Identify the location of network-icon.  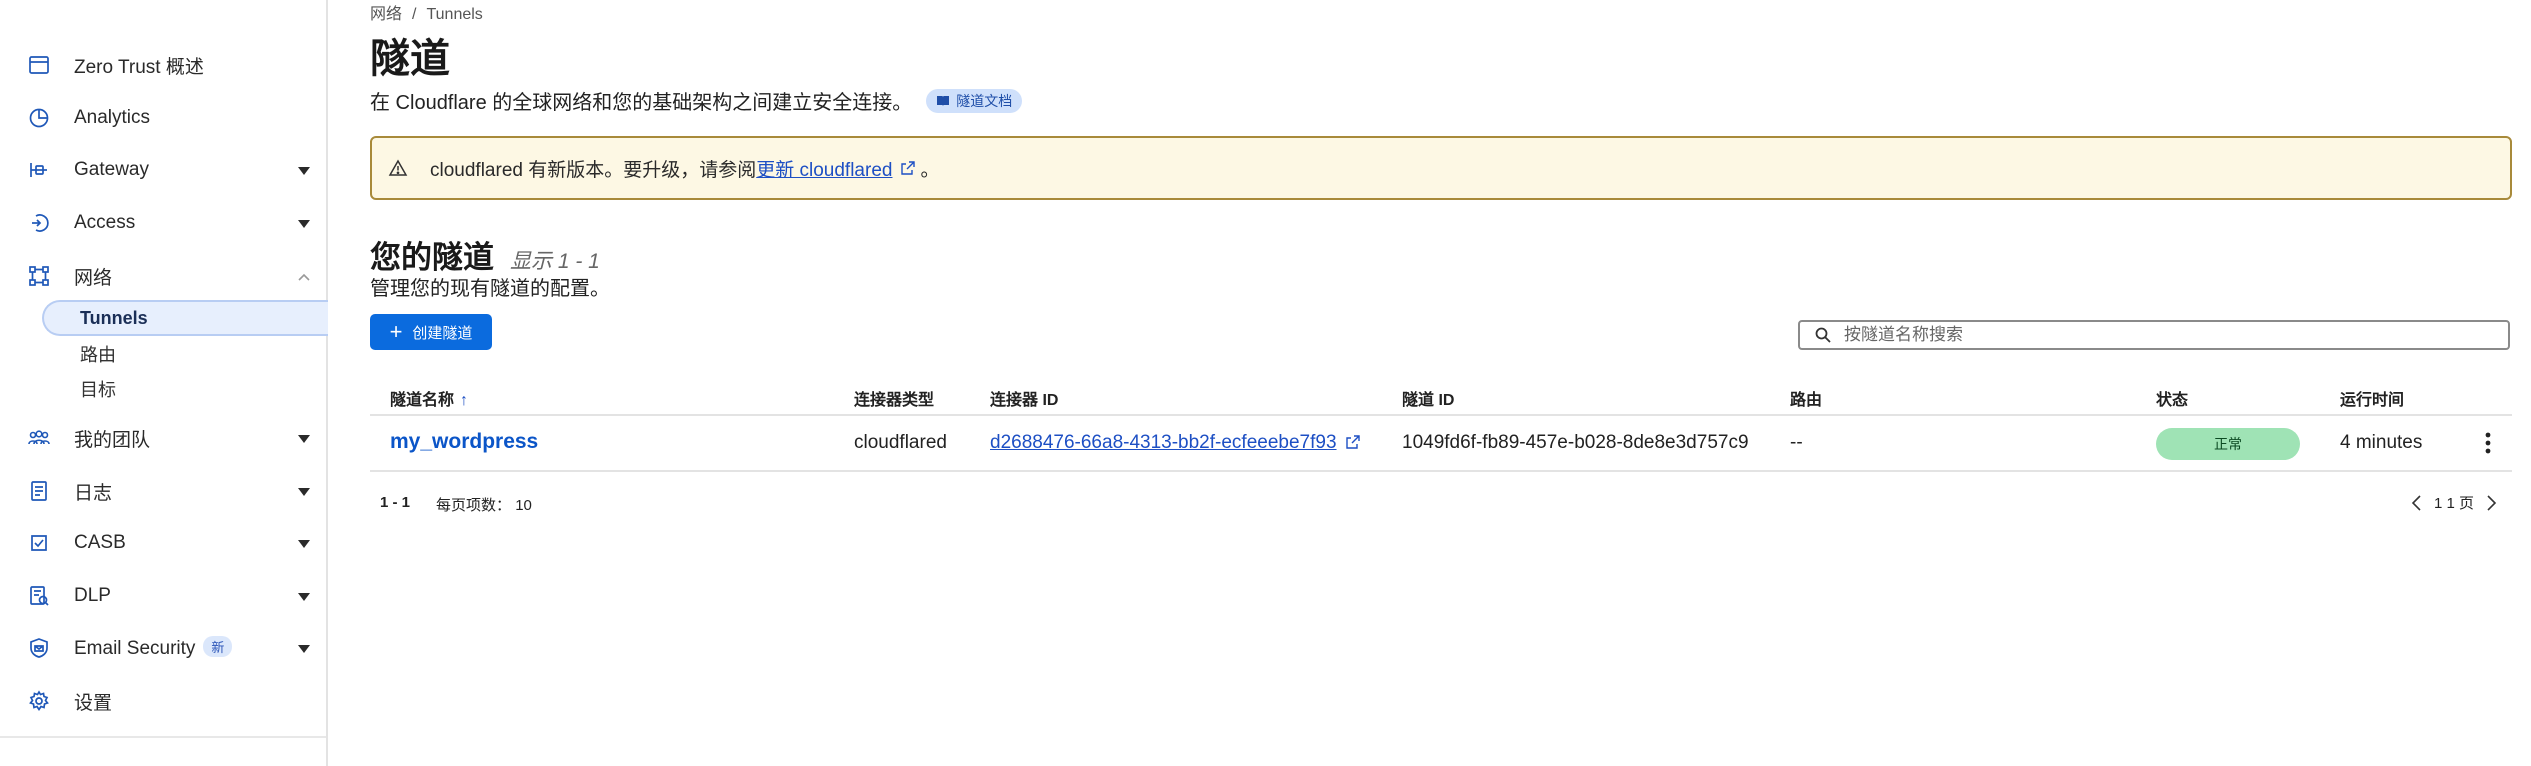
(39, 276).